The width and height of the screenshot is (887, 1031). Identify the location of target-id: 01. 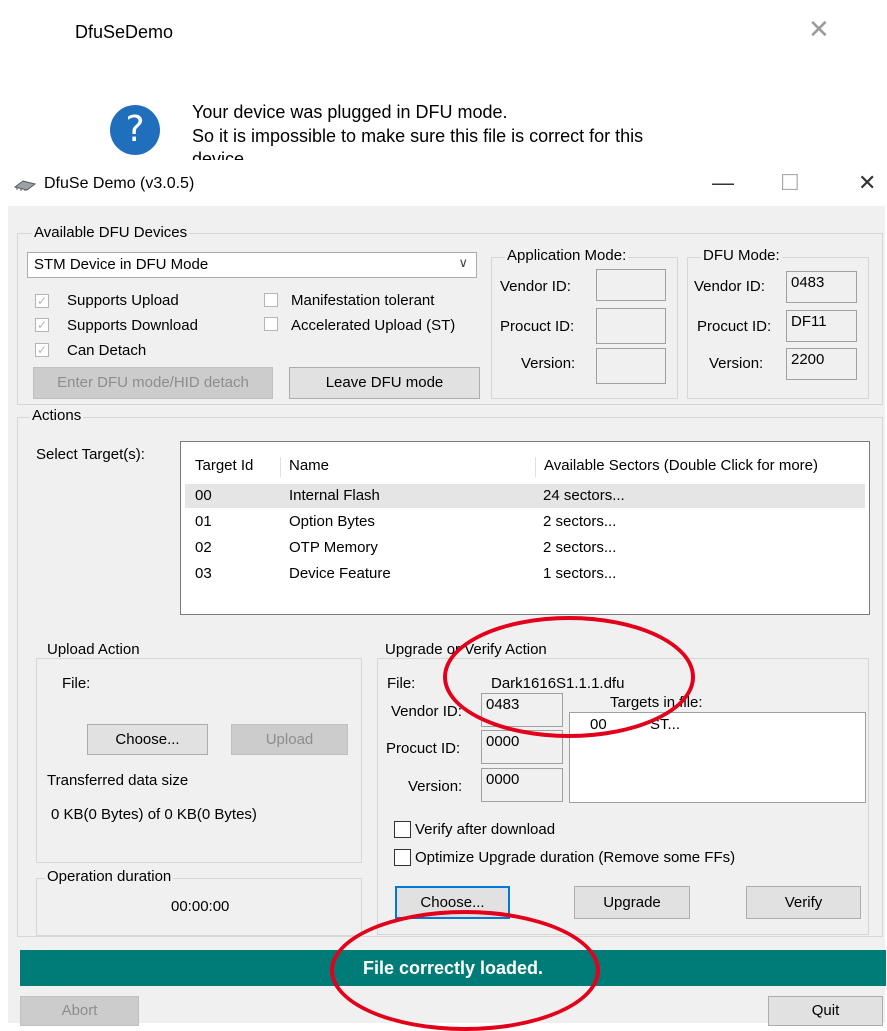
(203, 521).